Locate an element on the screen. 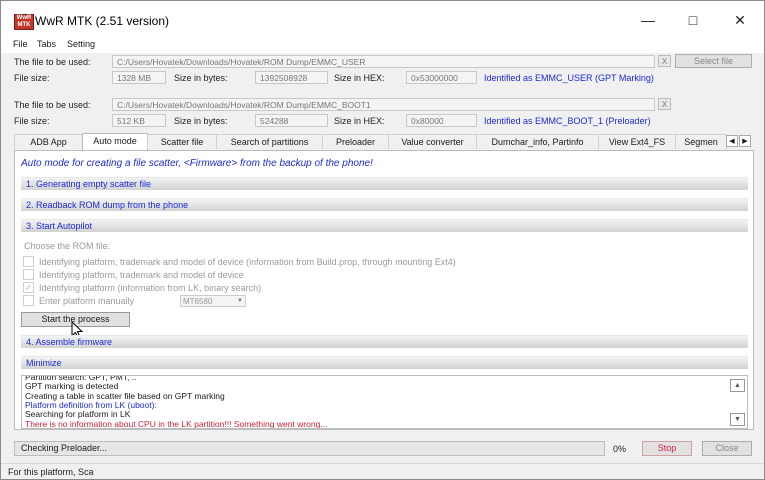  choose-rom-label: Choose the ROM file: is located at coordinates (67, 246).